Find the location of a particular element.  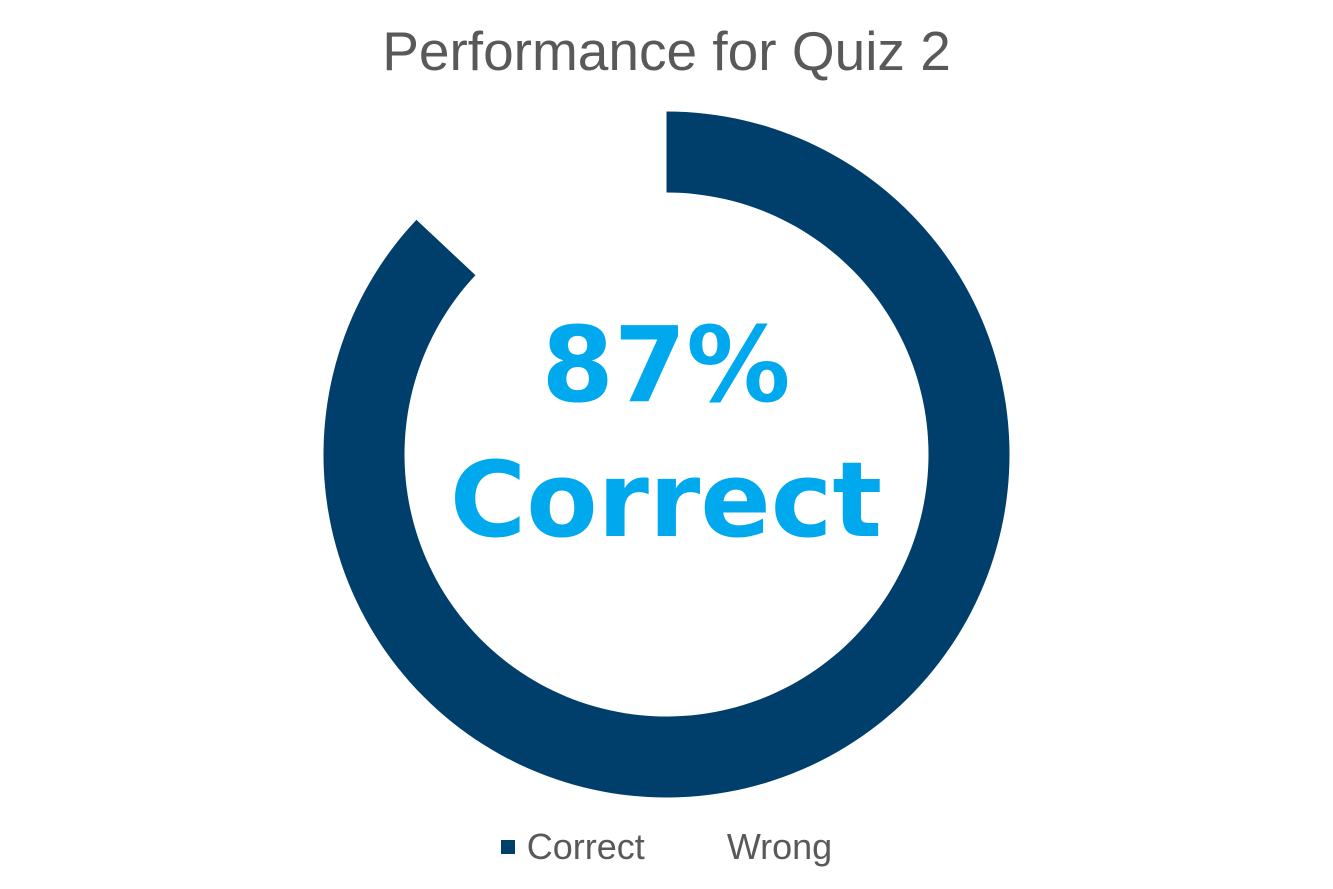

legend-item-correct: Correct is located at coordinates (572, 847).